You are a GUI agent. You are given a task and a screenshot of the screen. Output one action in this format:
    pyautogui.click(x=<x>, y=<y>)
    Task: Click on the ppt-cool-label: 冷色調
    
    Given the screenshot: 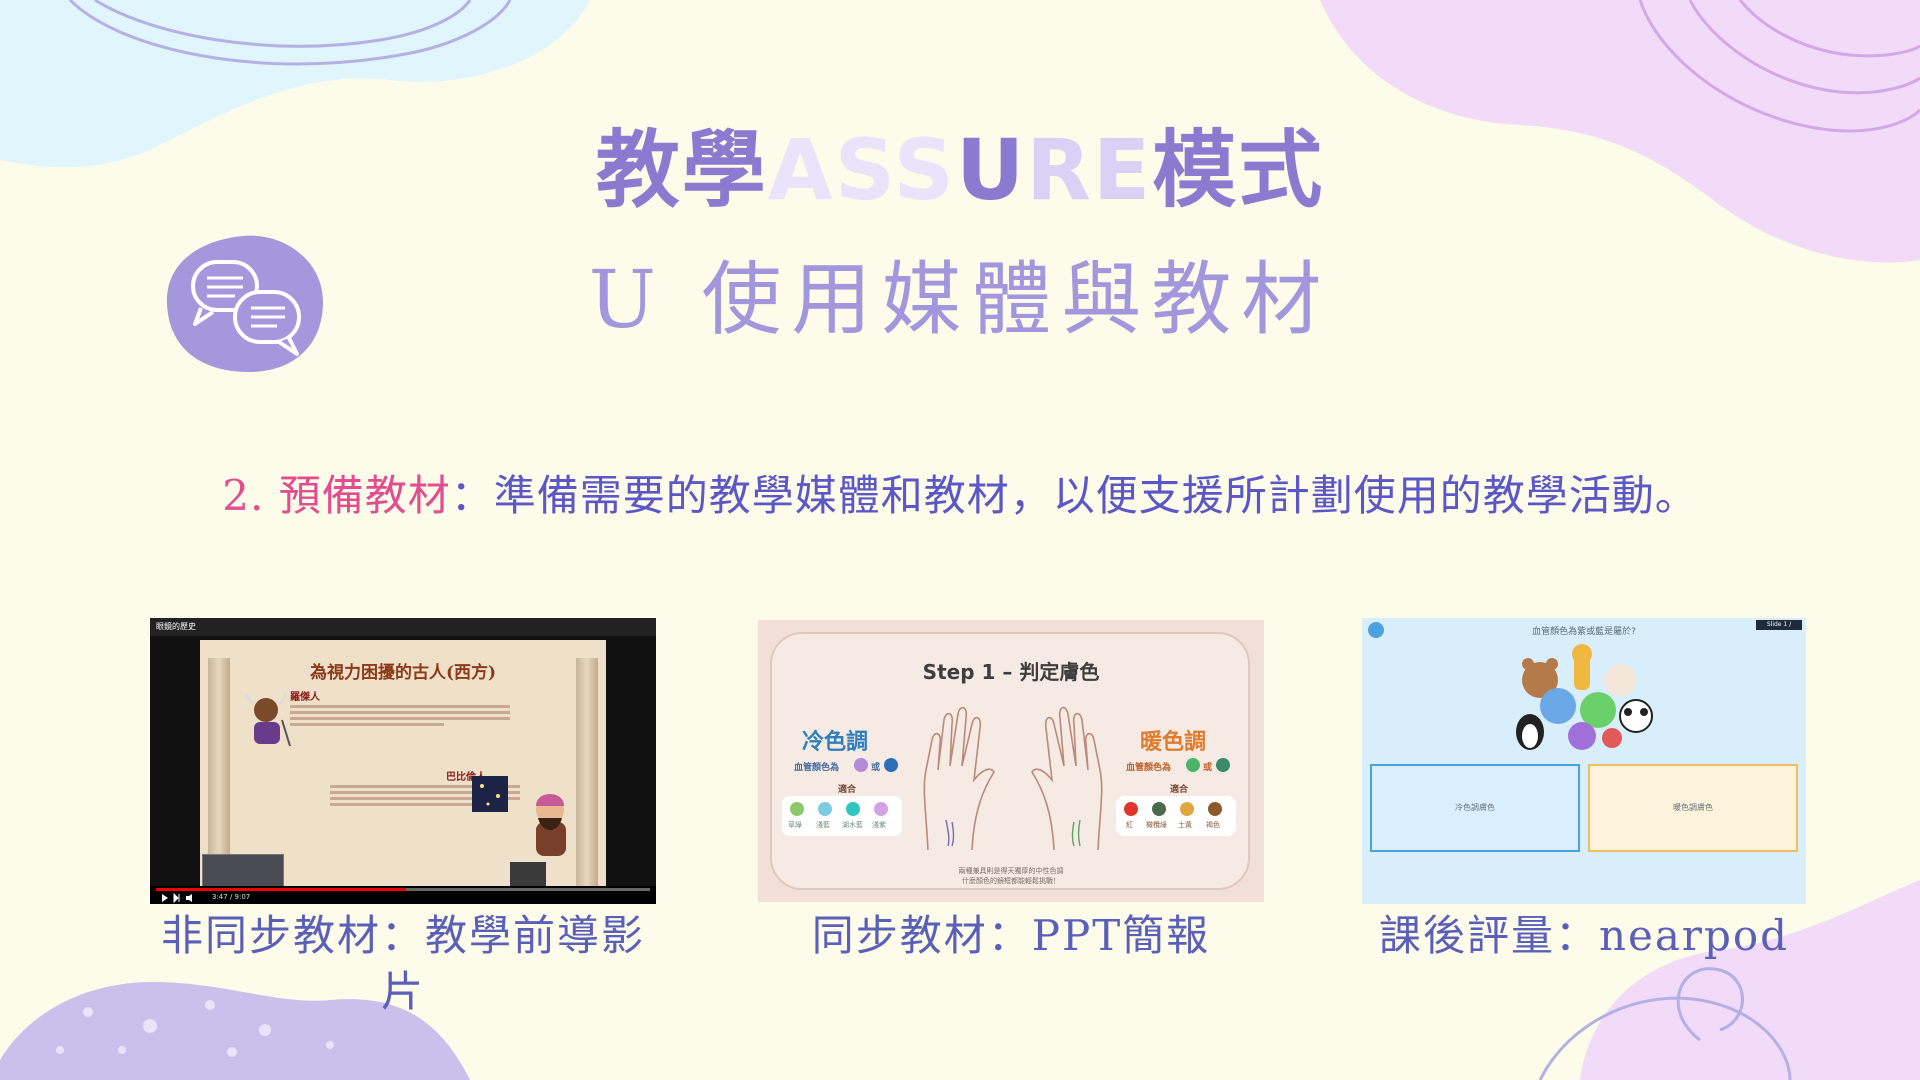 What is the action you would take?
    pyautogui.click(x=835, y=742)
    